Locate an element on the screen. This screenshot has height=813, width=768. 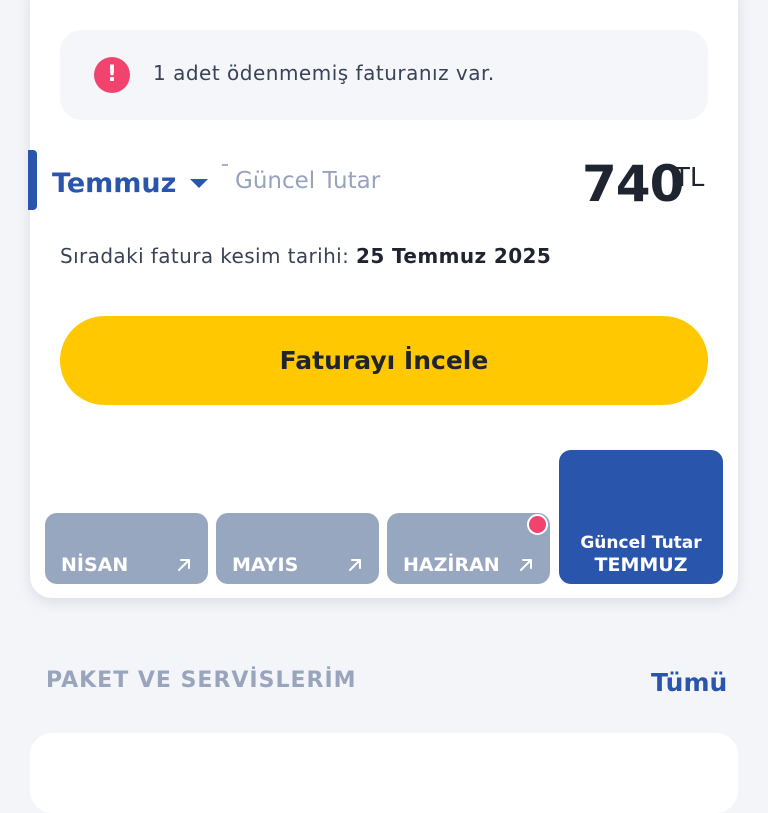
next-bill-label: Sıradaki fatura kesim tarihi: is located at coordinates (205, 256).